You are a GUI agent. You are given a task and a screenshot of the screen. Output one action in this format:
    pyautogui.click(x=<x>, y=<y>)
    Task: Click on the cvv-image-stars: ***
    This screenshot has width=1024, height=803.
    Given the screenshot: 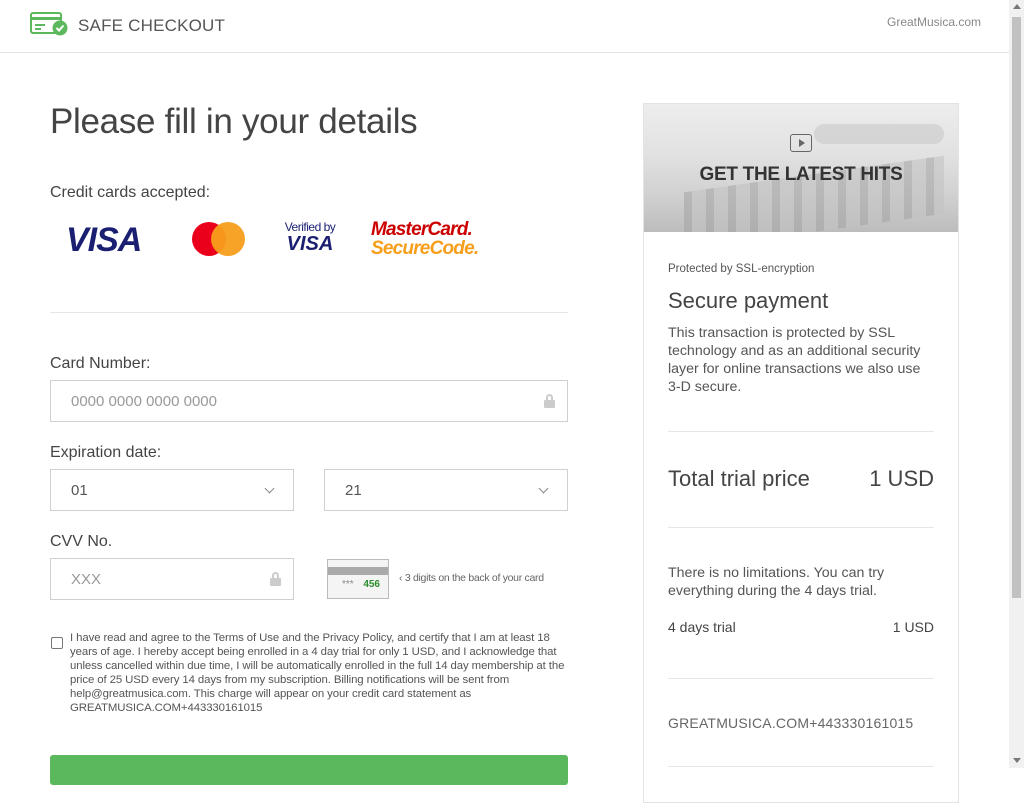 What is the action you would take?
    pyautogui.click(x=348, y=584)
    